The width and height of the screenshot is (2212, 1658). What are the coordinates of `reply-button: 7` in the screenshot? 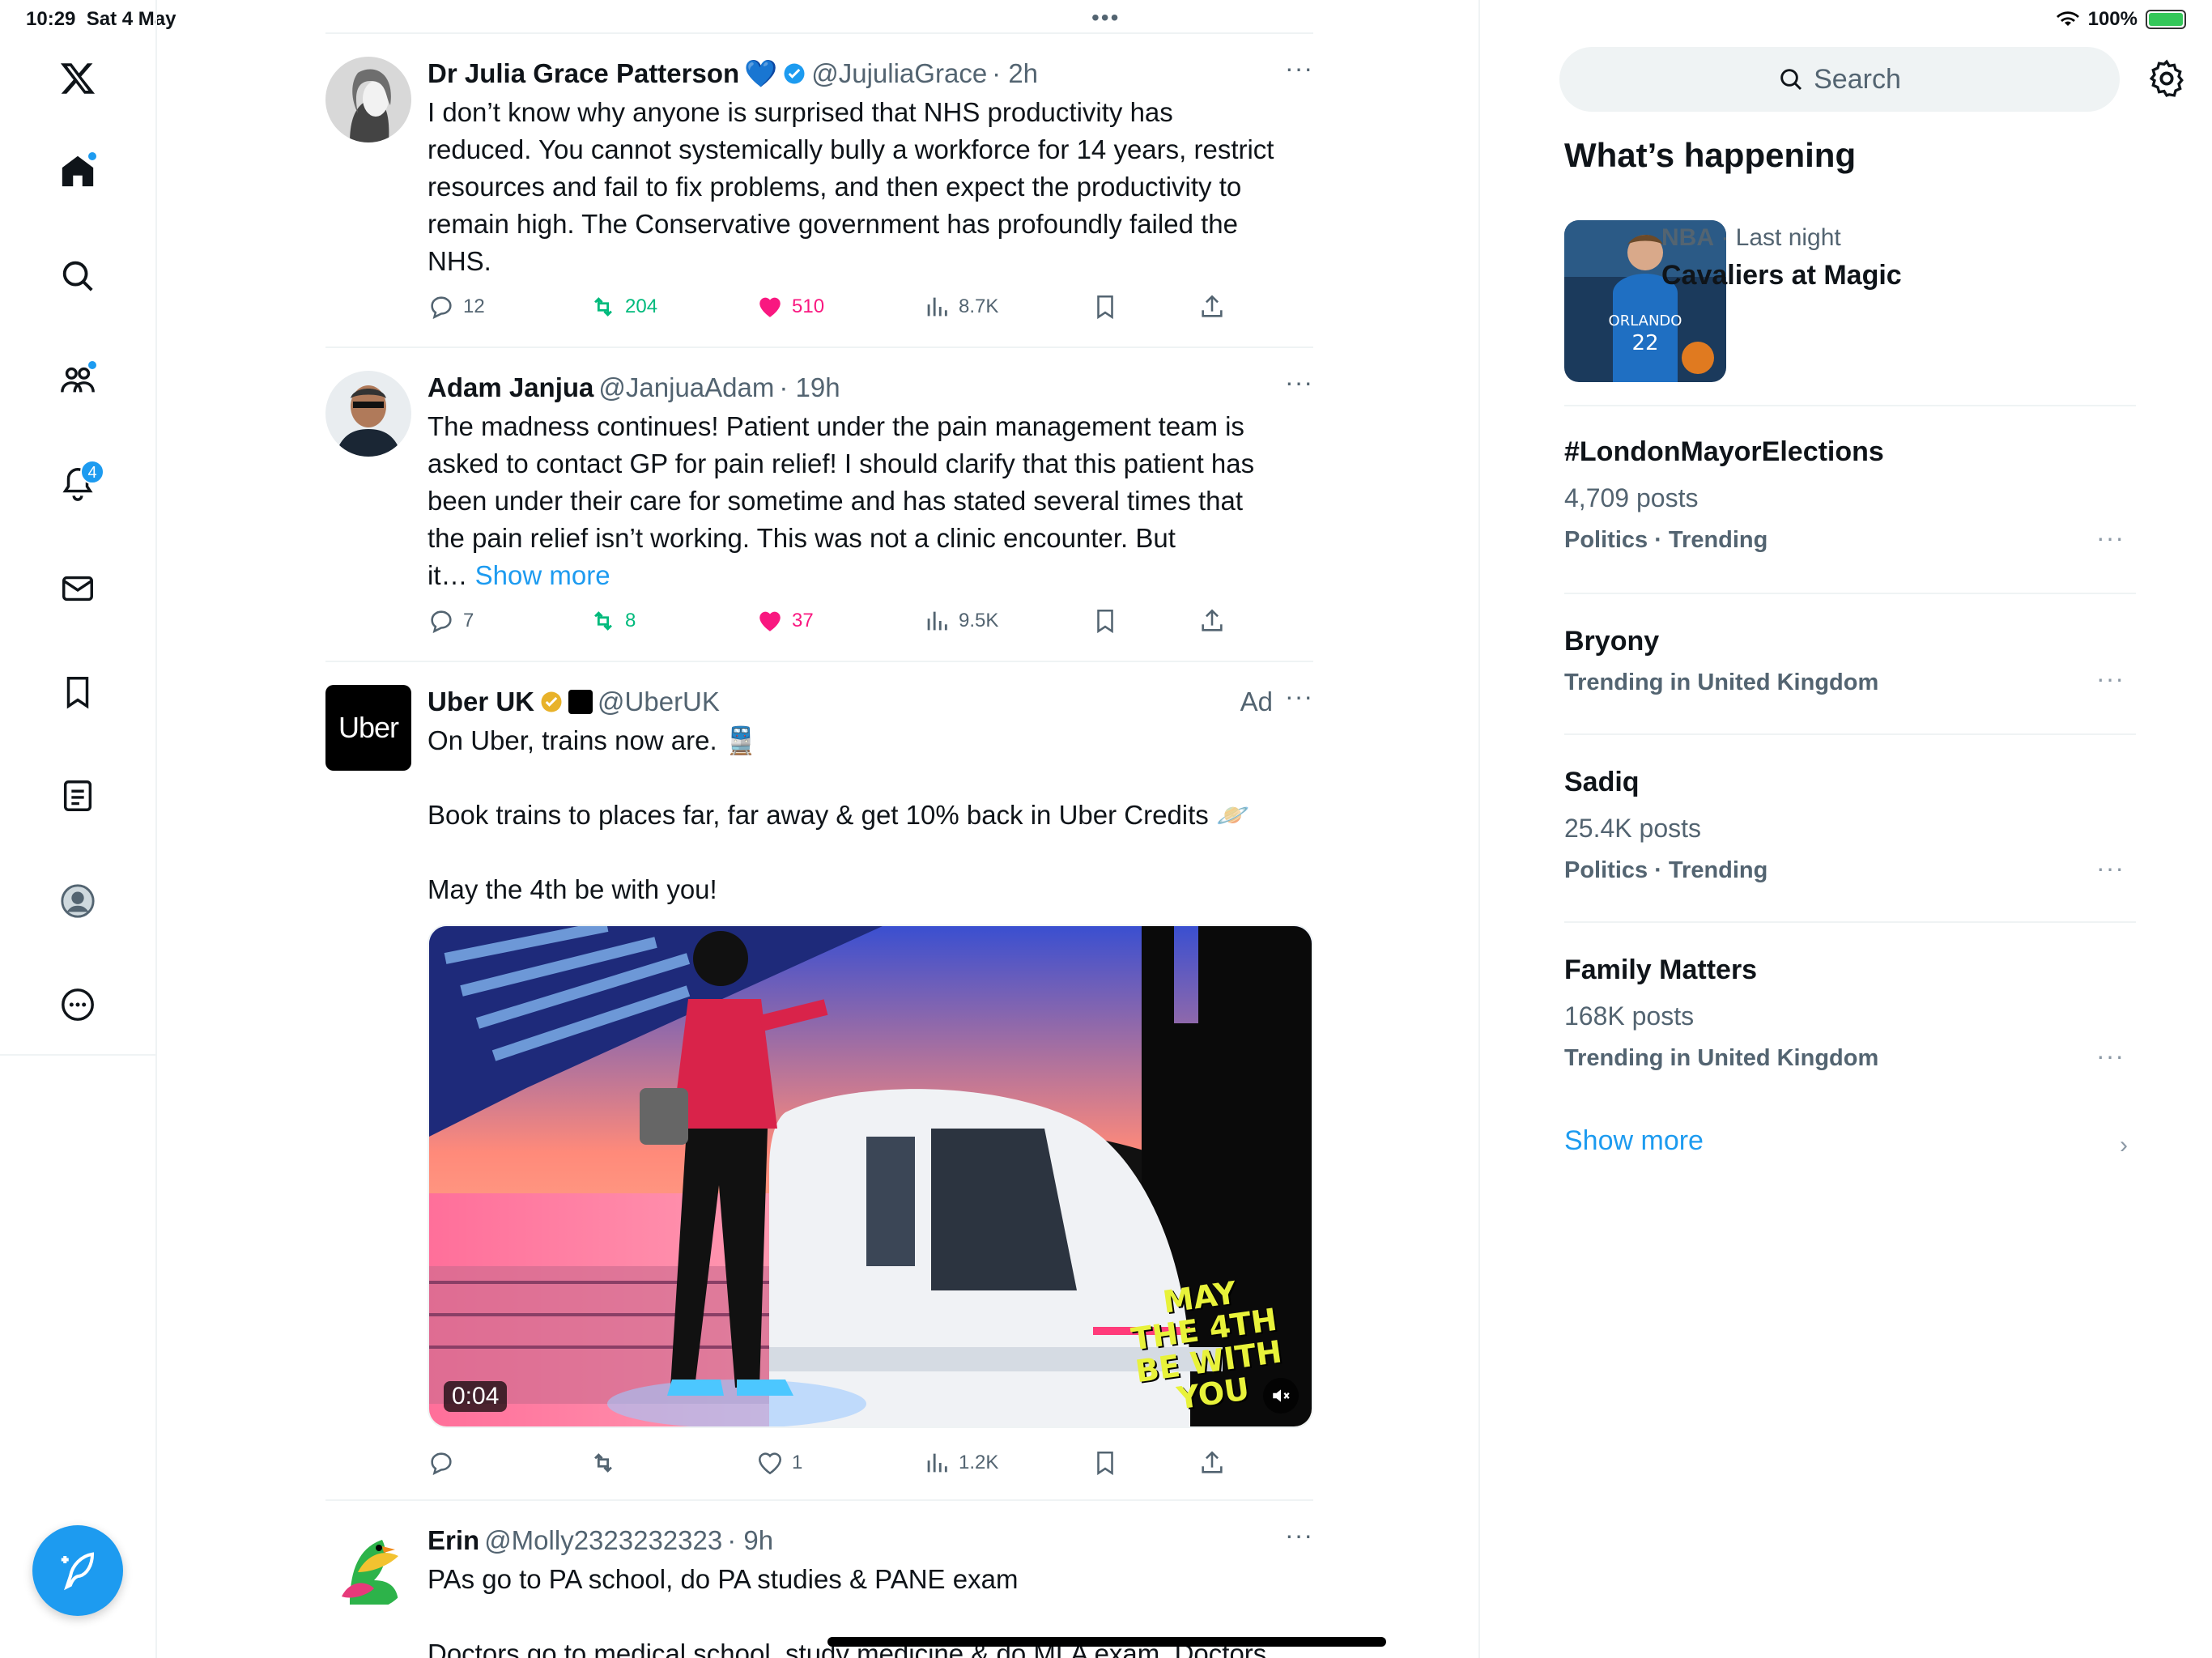 It's located at (451, 621).